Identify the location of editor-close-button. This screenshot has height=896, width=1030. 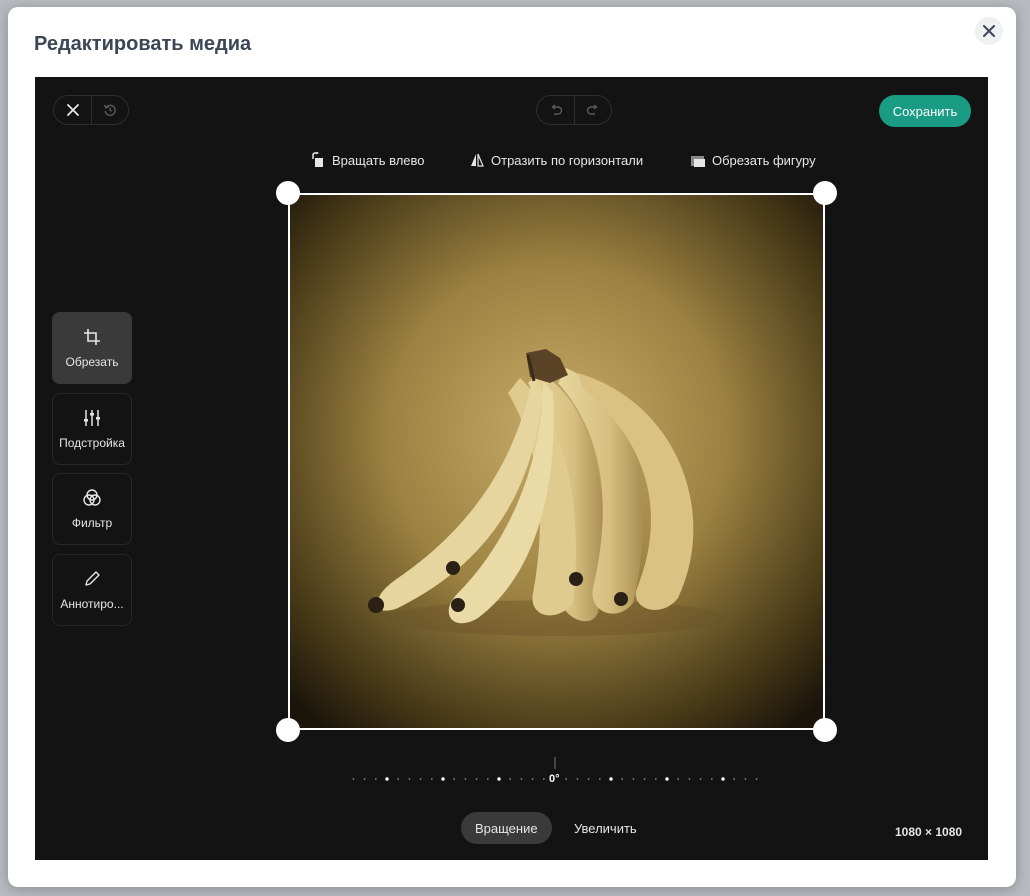
(72, 110).